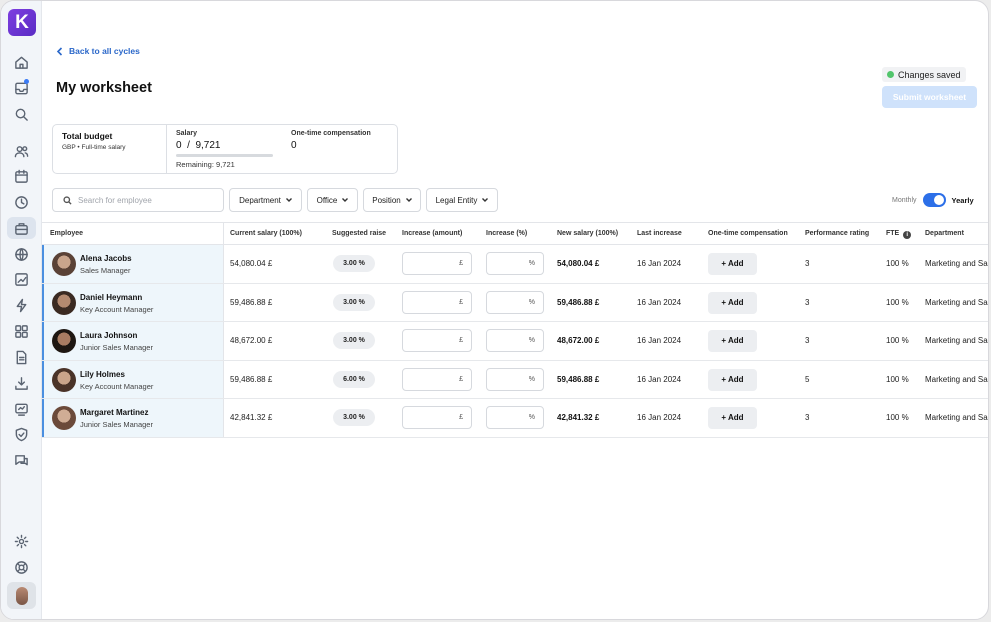  What do you see at coordinates (22, 22) in the screenshot?
I see `logo: K` at bounding box center [22, 22].